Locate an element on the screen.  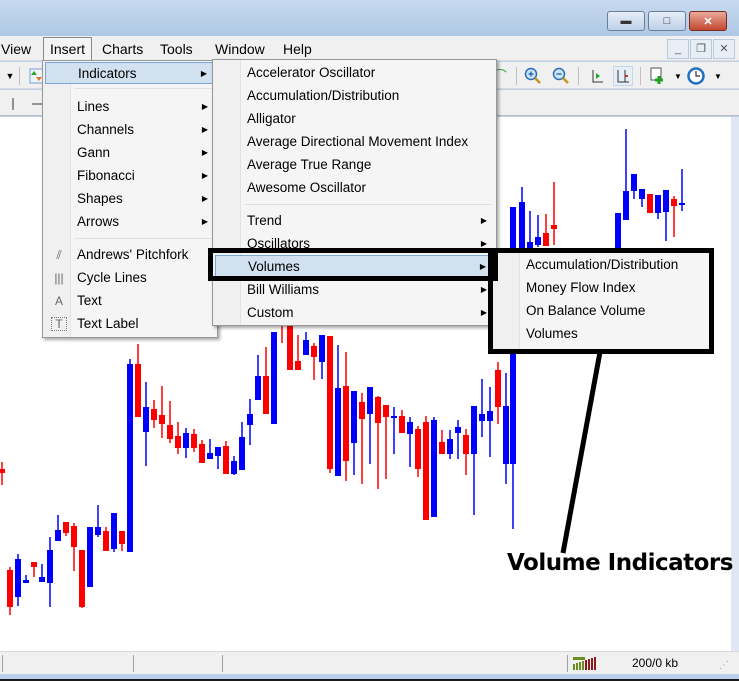
menu-item-alligator: Alligator is located at coordinates (354, 119).